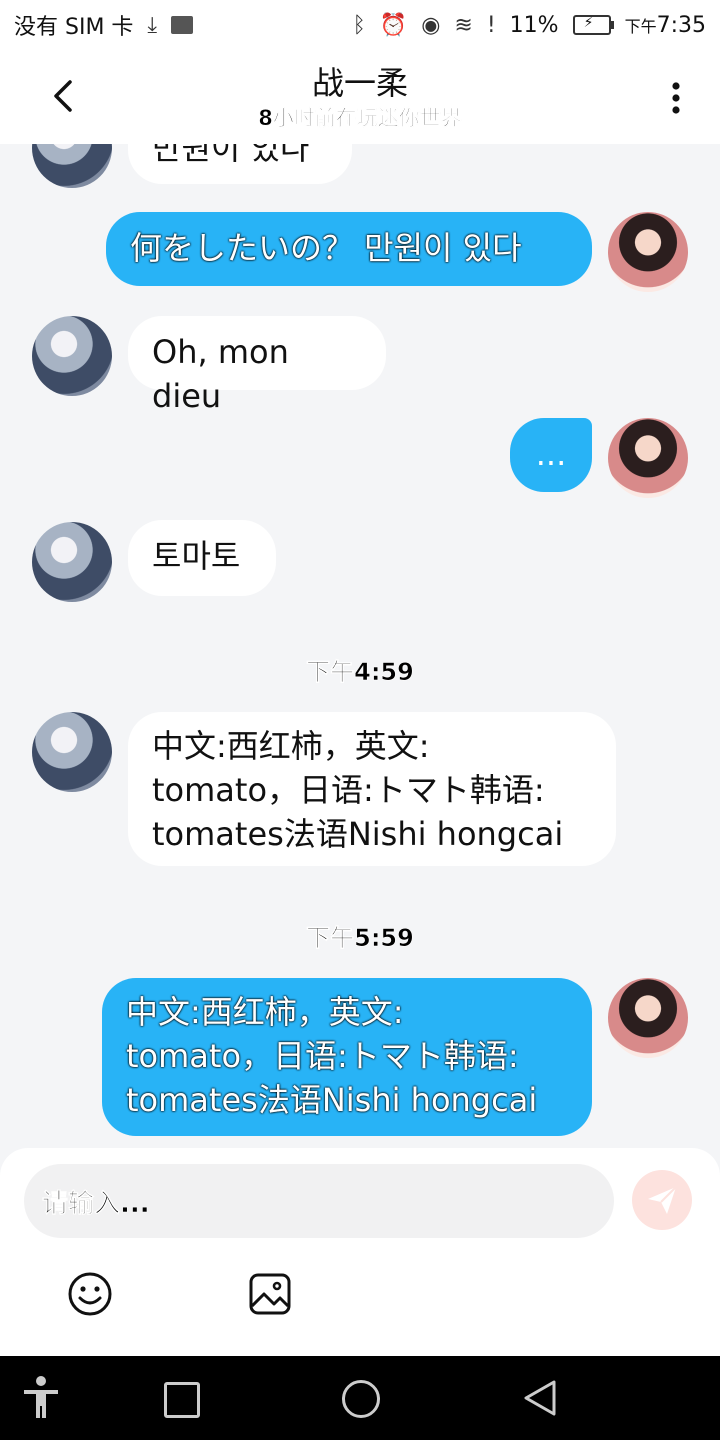  What do you see at coordinates (182, 1400) in the screenshot?
I see `recents-icon` at bounding box center [182, 1400].